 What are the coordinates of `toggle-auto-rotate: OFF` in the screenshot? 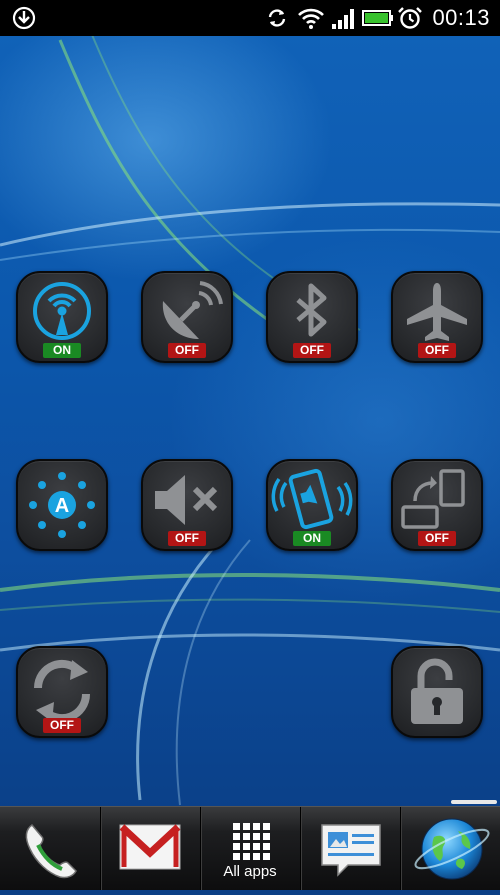 It's located at (437, 505).